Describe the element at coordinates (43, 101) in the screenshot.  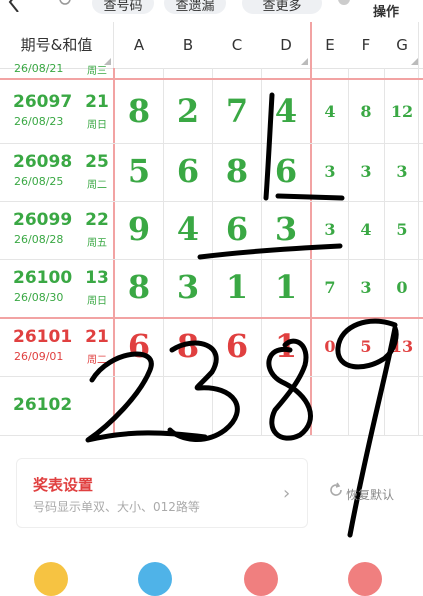
I see `period-number: 26097` at that location.